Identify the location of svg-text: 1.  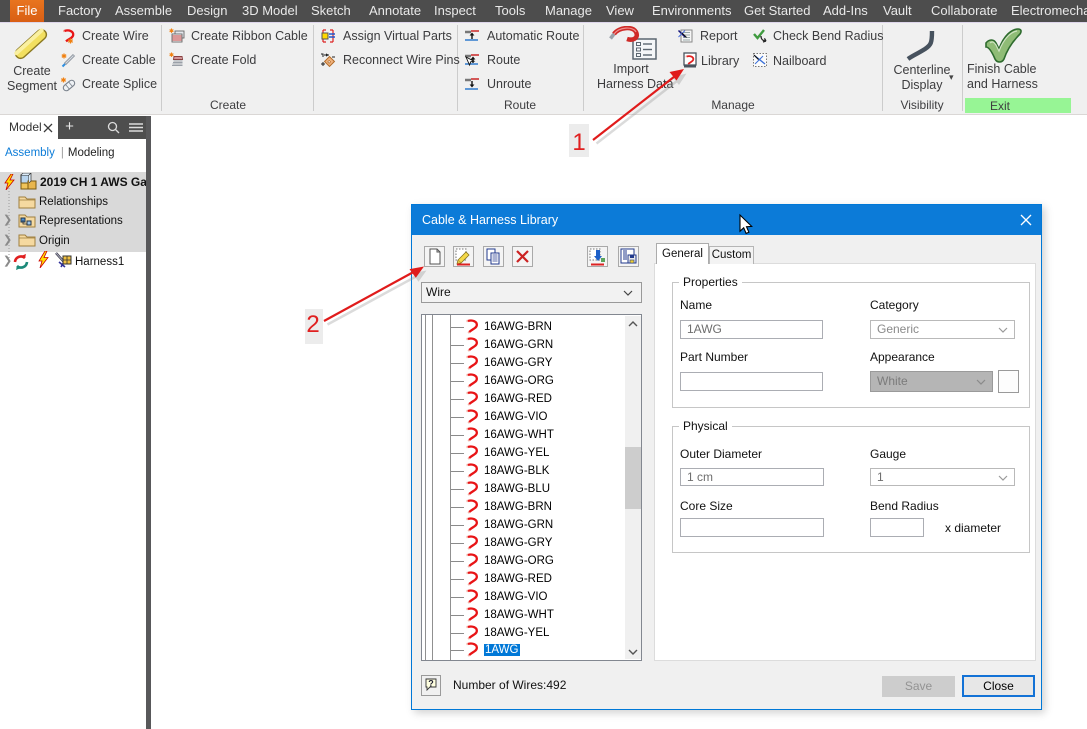
(578, 142).